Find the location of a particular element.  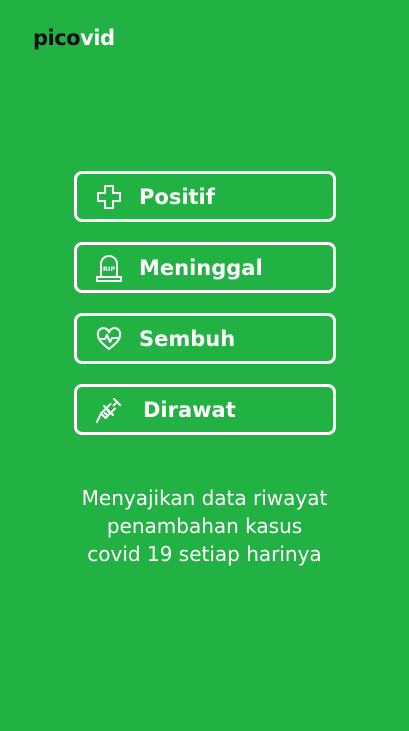

sembuh-label: Sembuh is located at coordinates (187, 338).